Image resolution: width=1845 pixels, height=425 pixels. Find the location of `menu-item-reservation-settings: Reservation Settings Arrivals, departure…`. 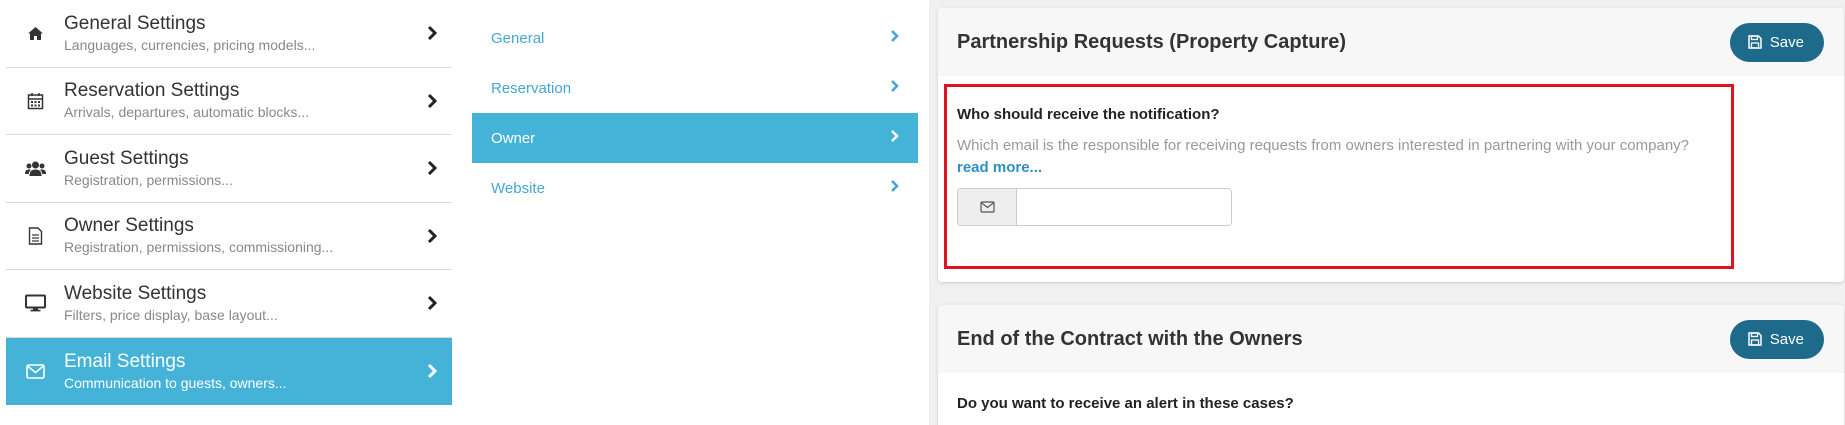

menu-item-reservation-settings: Reservation Settings Arrivals, departure… is located at coordinates (229, 101).